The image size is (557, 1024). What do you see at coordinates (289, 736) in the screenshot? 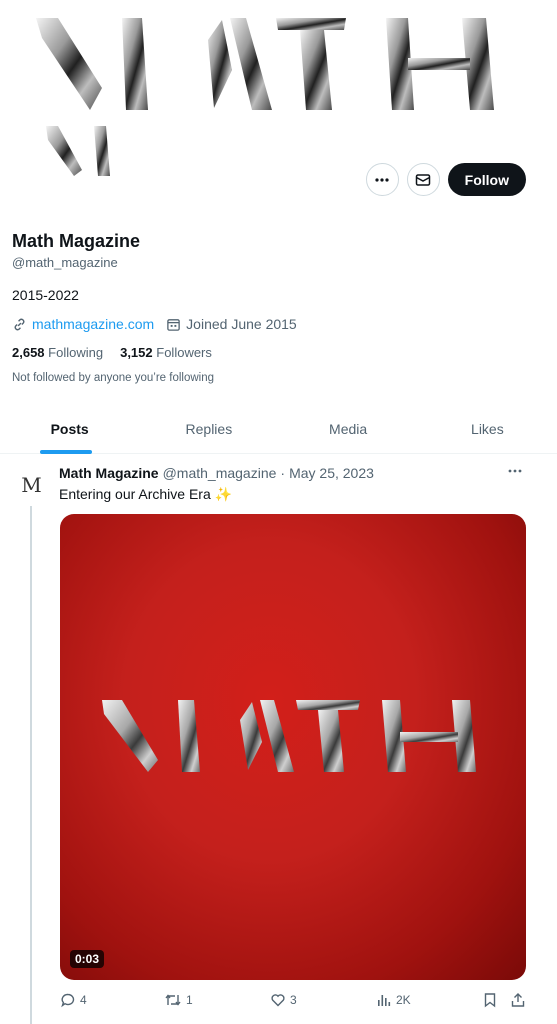
I see `video-wordmark` at bounding box center [289, 736].